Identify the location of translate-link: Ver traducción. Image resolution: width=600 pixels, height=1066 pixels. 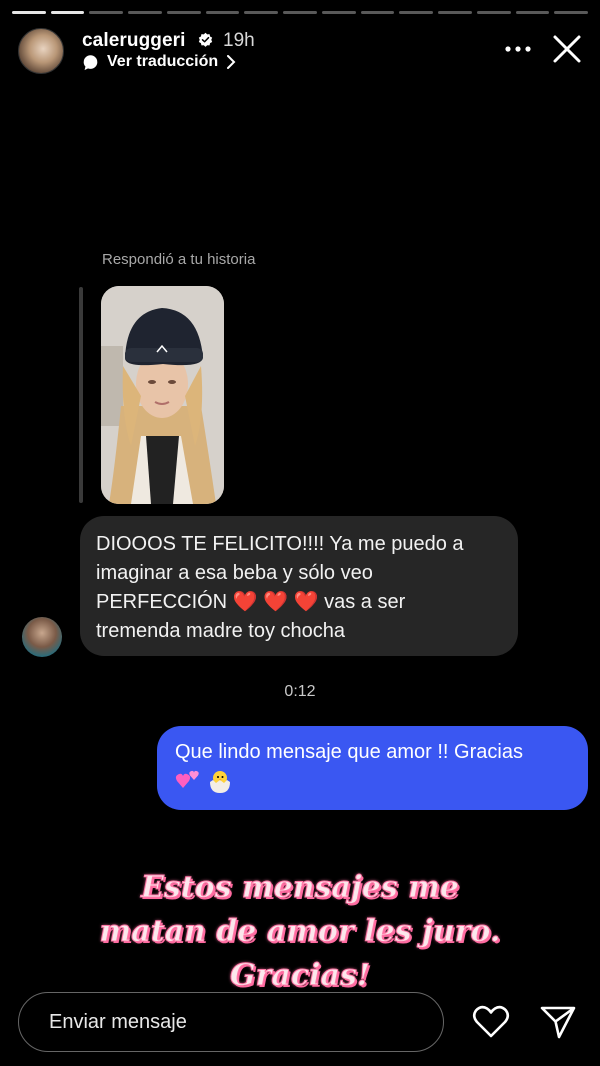
(159, 62).